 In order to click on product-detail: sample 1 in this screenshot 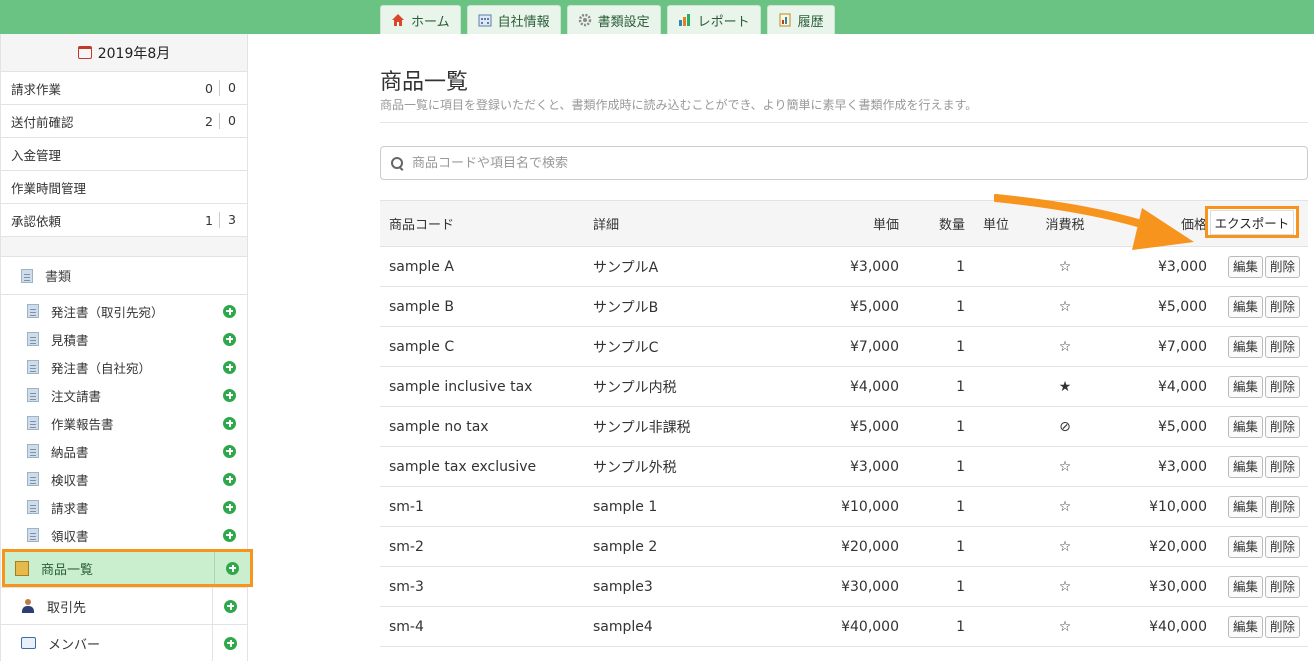, I will do `click(625, 506)`.